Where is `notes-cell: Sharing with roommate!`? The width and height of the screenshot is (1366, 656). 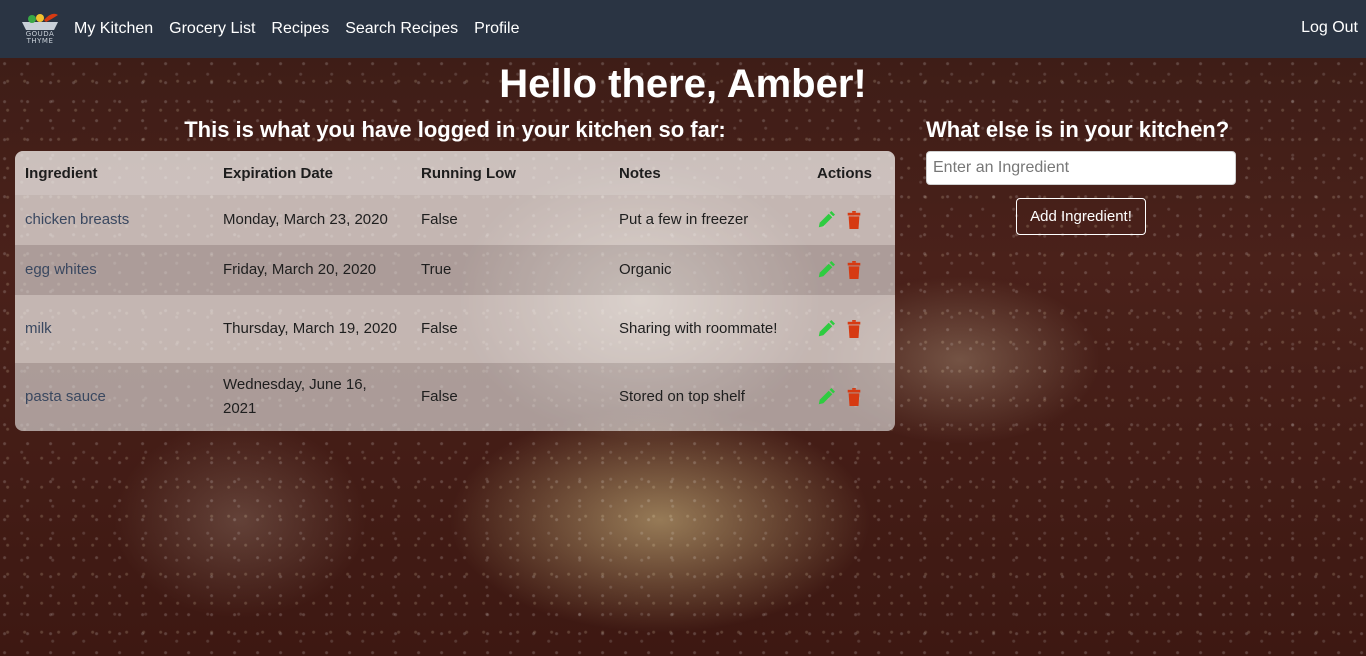 notes-cell: Sharing with roommate! is located at coordinates (708, 329).